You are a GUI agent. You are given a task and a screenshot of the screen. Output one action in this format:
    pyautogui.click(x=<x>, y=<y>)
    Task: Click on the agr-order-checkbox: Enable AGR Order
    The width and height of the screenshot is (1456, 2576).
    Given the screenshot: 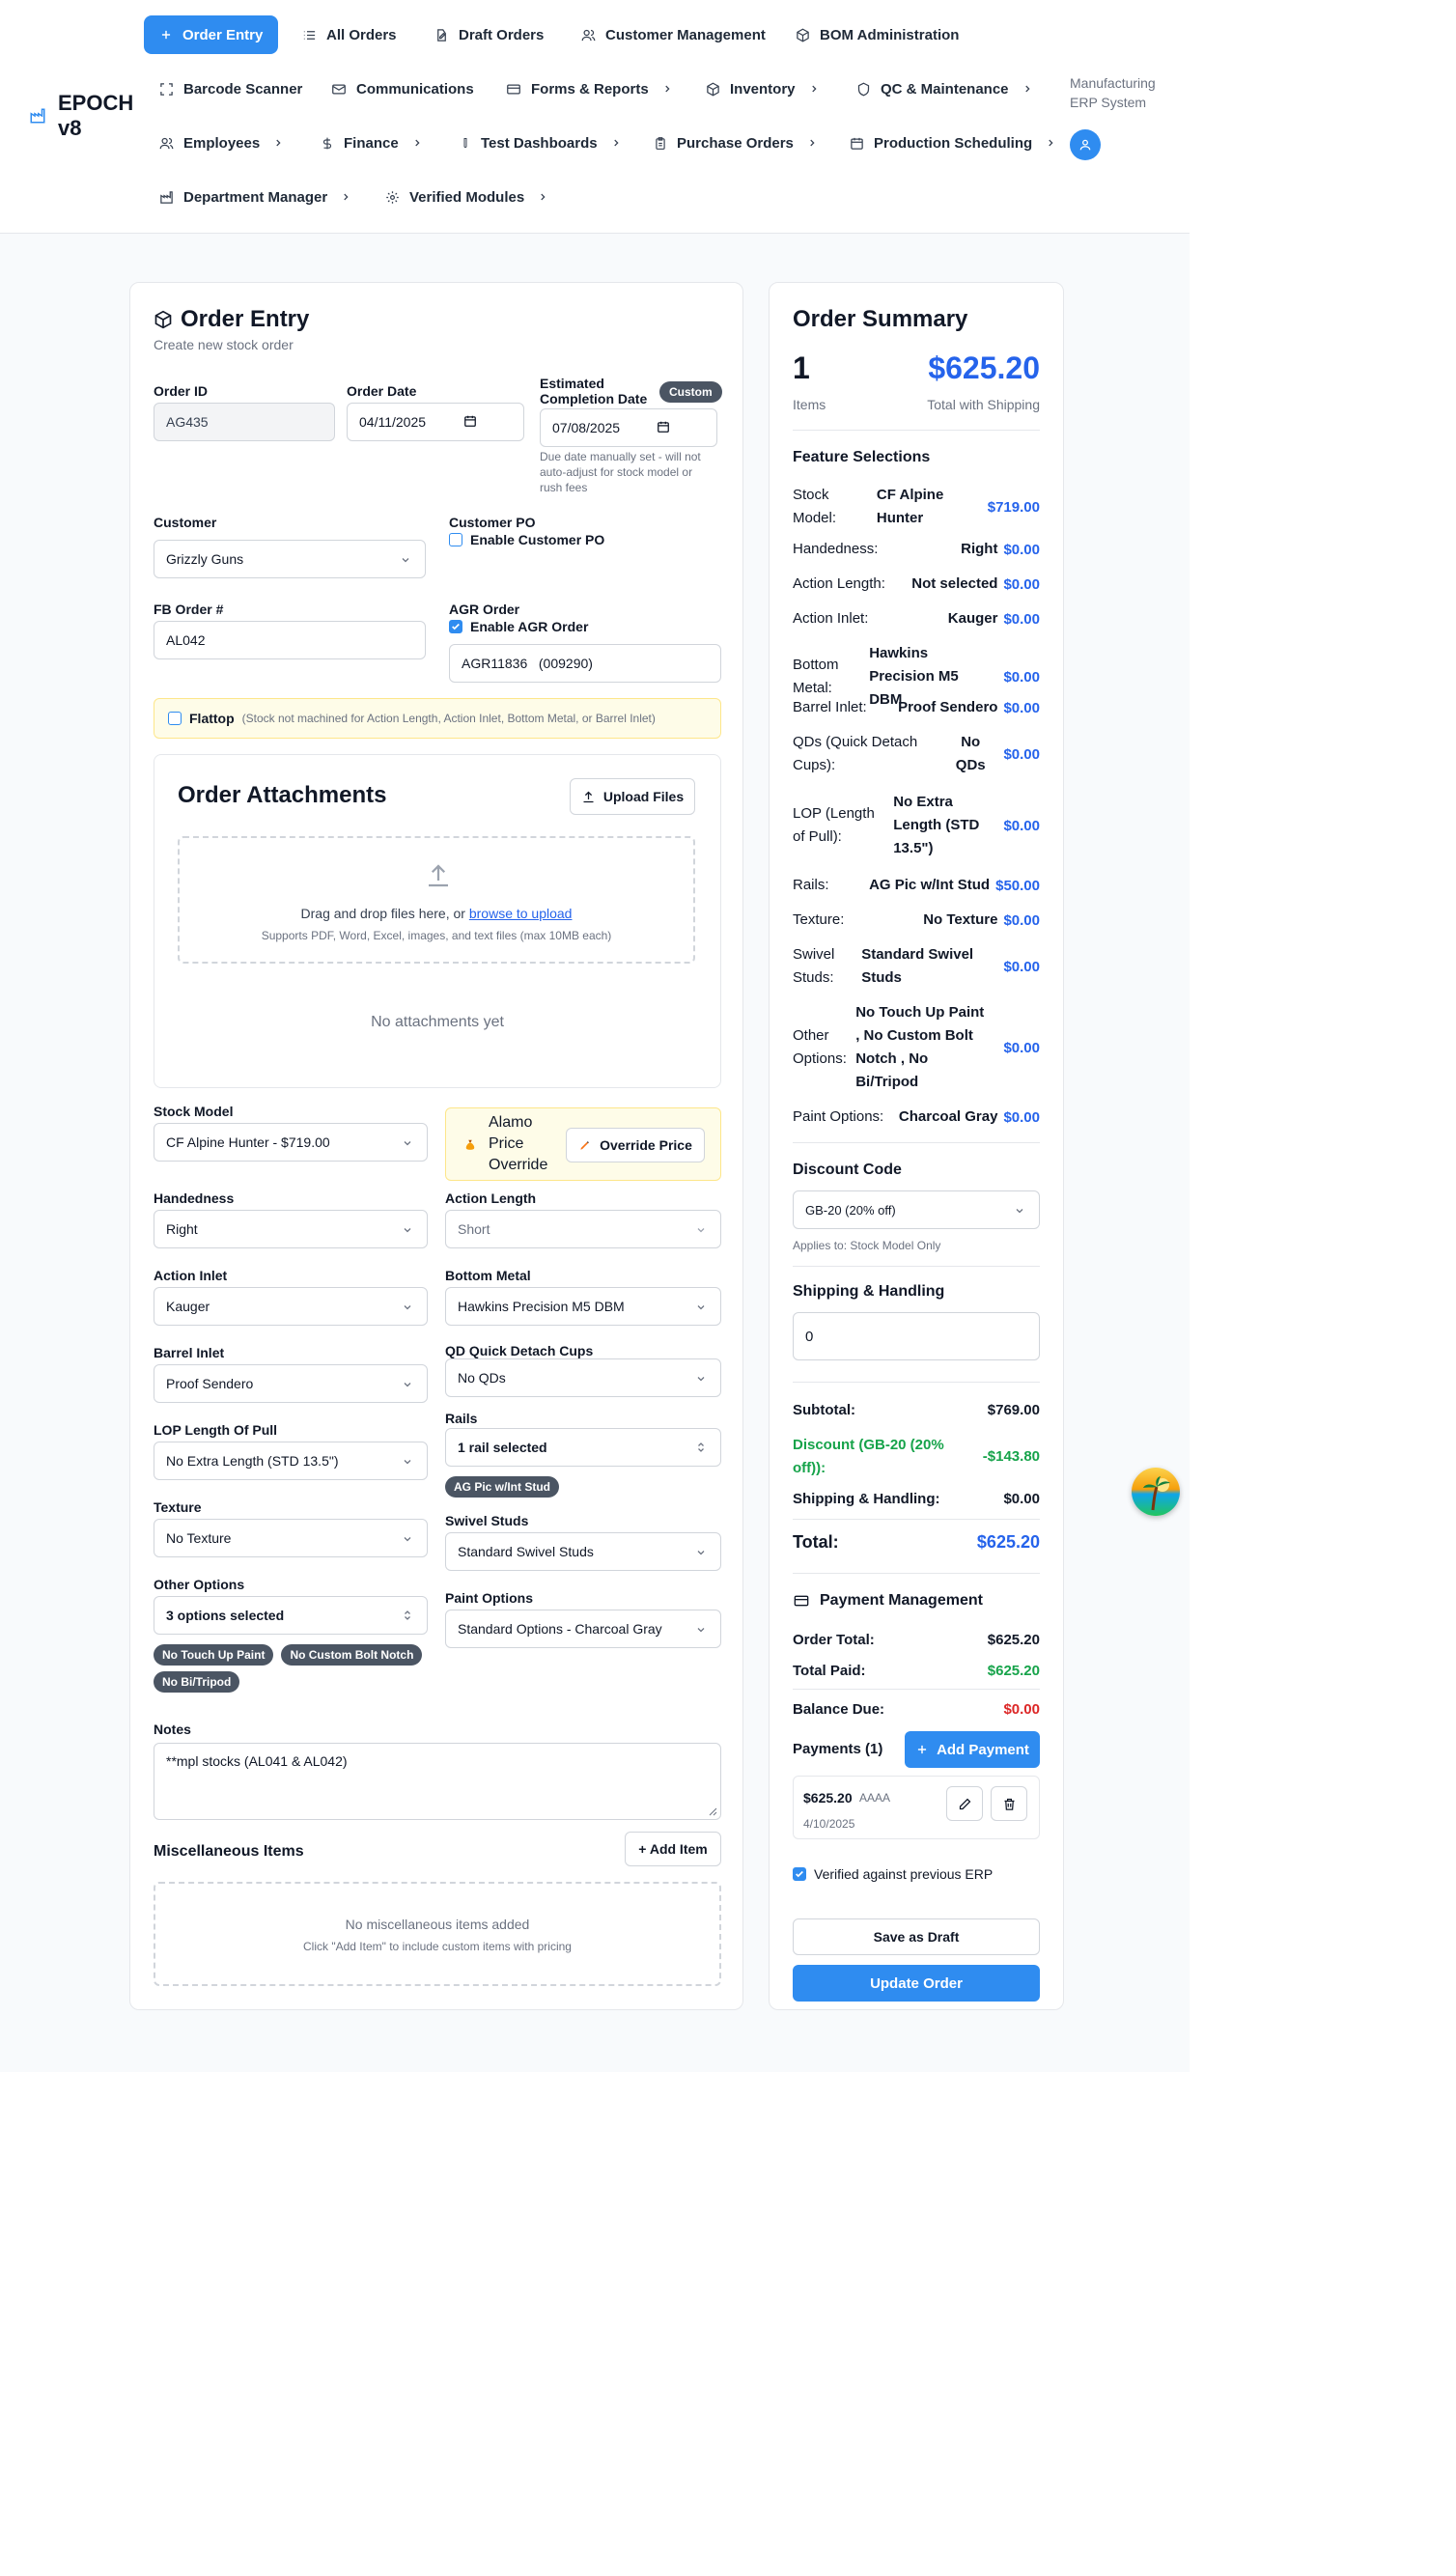 What is the action you would take?
    pyautogui.click(x=519, y=627)
    